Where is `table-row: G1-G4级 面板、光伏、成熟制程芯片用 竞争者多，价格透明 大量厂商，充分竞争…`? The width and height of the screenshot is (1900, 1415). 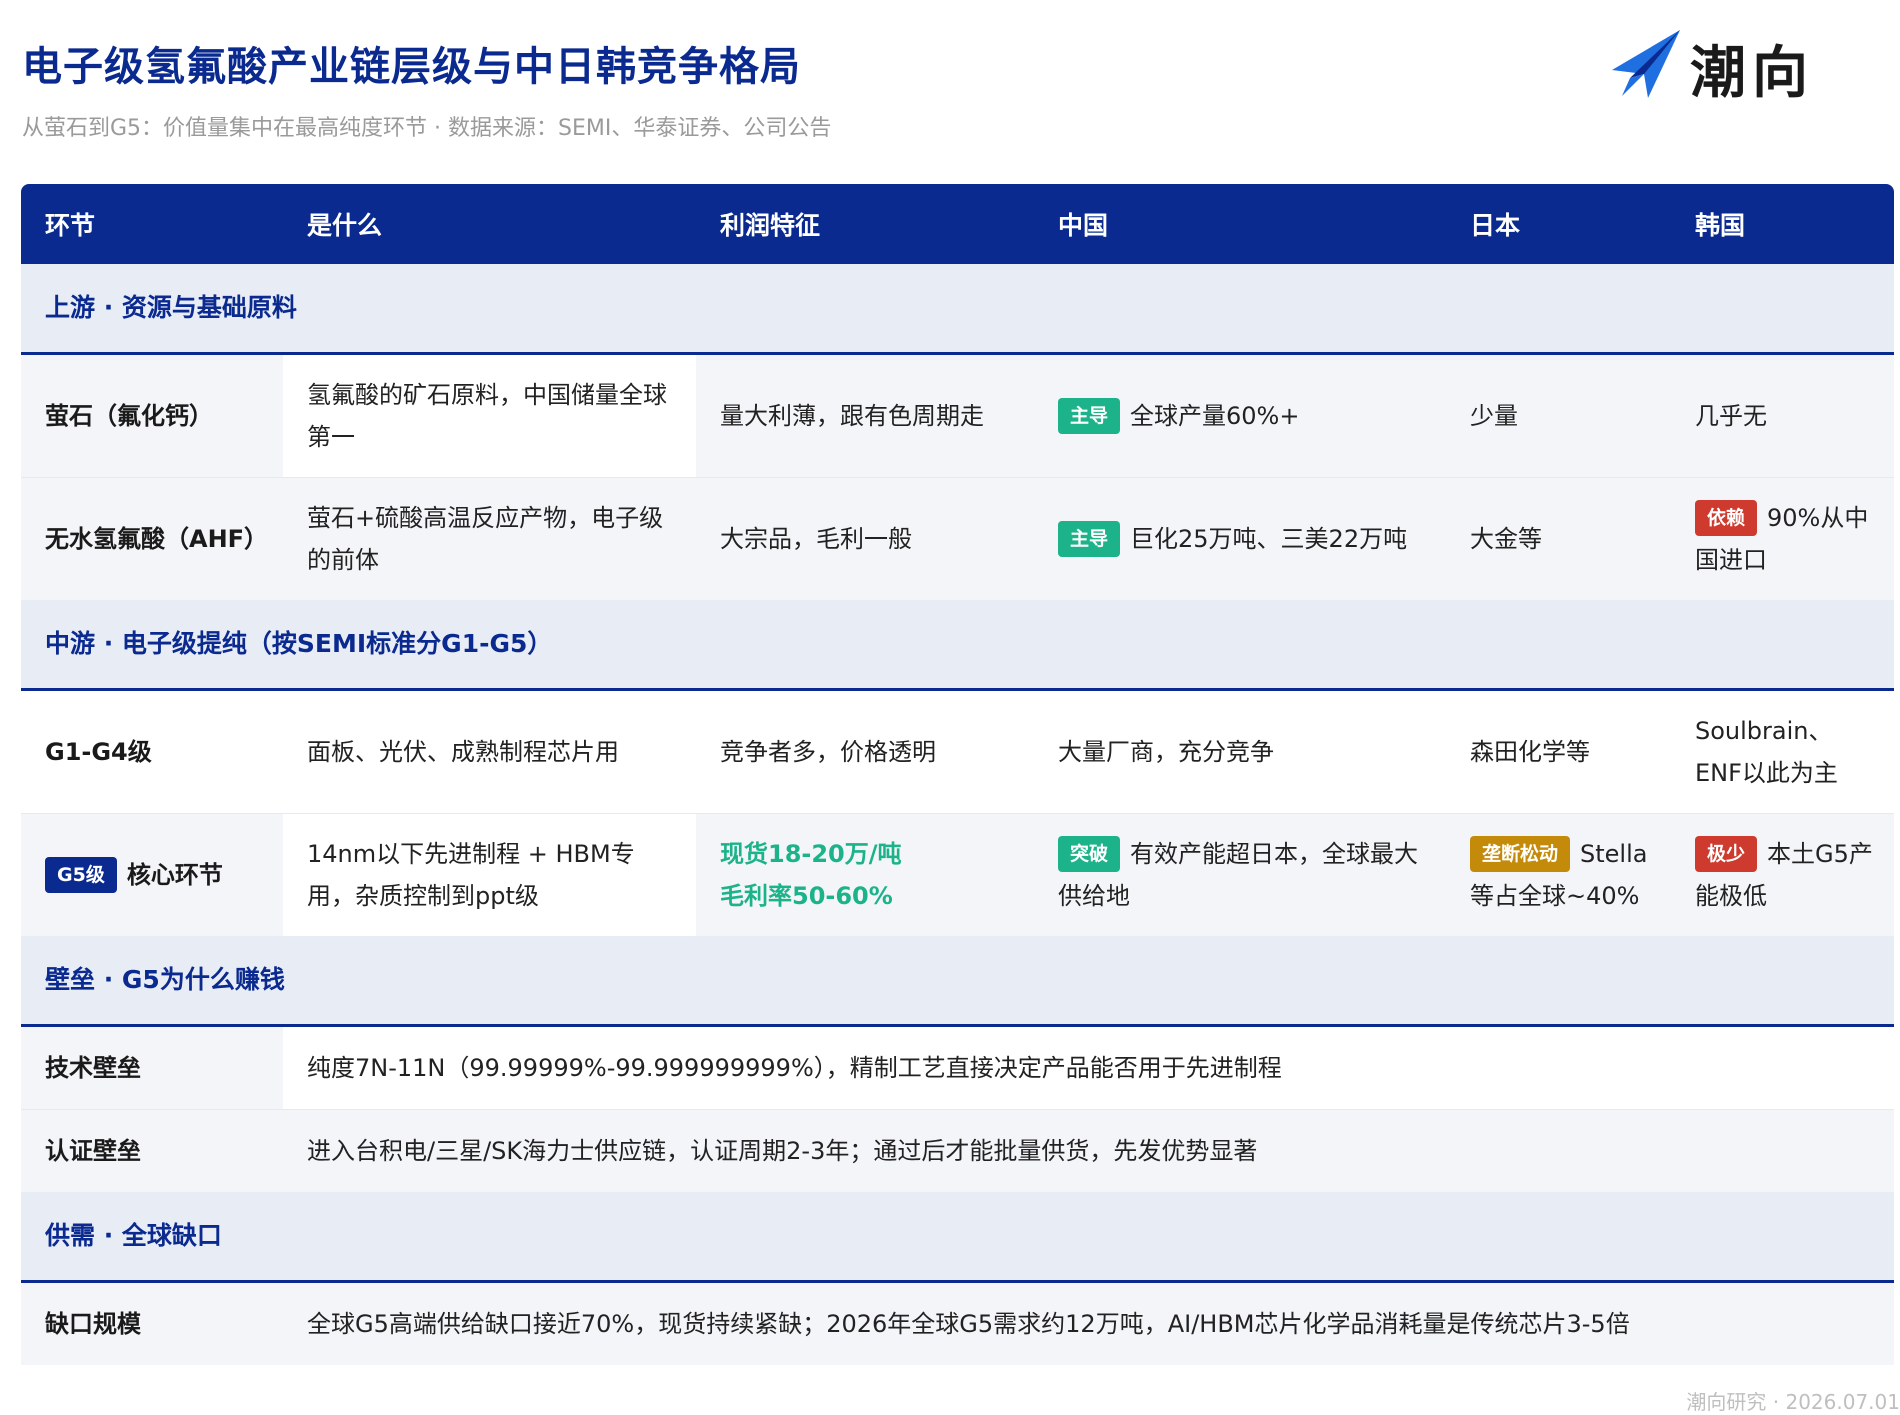 table-row: G1-G4级 面板、光伏、成熟制程芯片用 竞争者多，价格透明 大量厂商，充分竞争… is located at coordinates (957, 751).